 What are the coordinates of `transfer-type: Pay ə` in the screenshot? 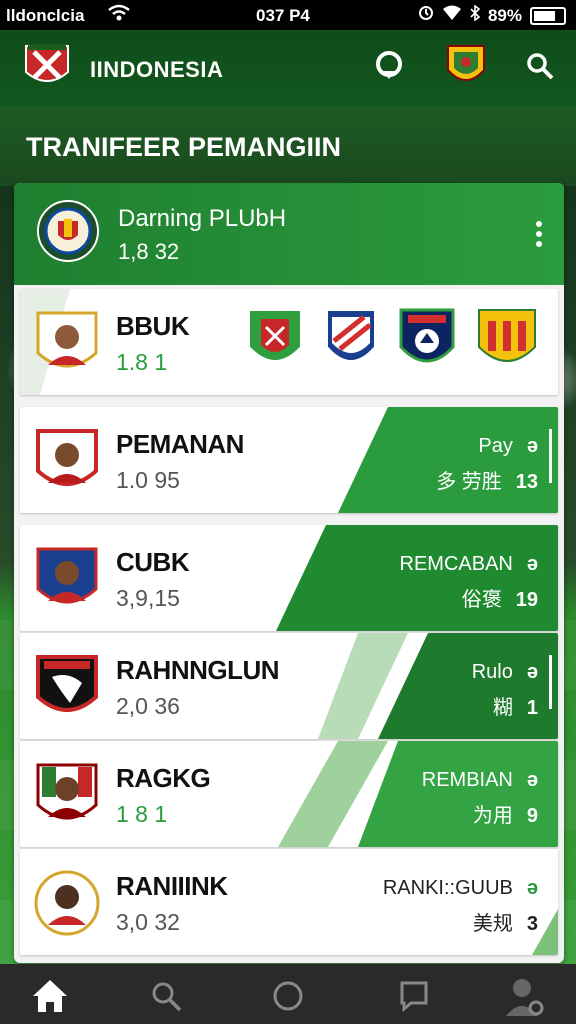 It's located at (508, 446).